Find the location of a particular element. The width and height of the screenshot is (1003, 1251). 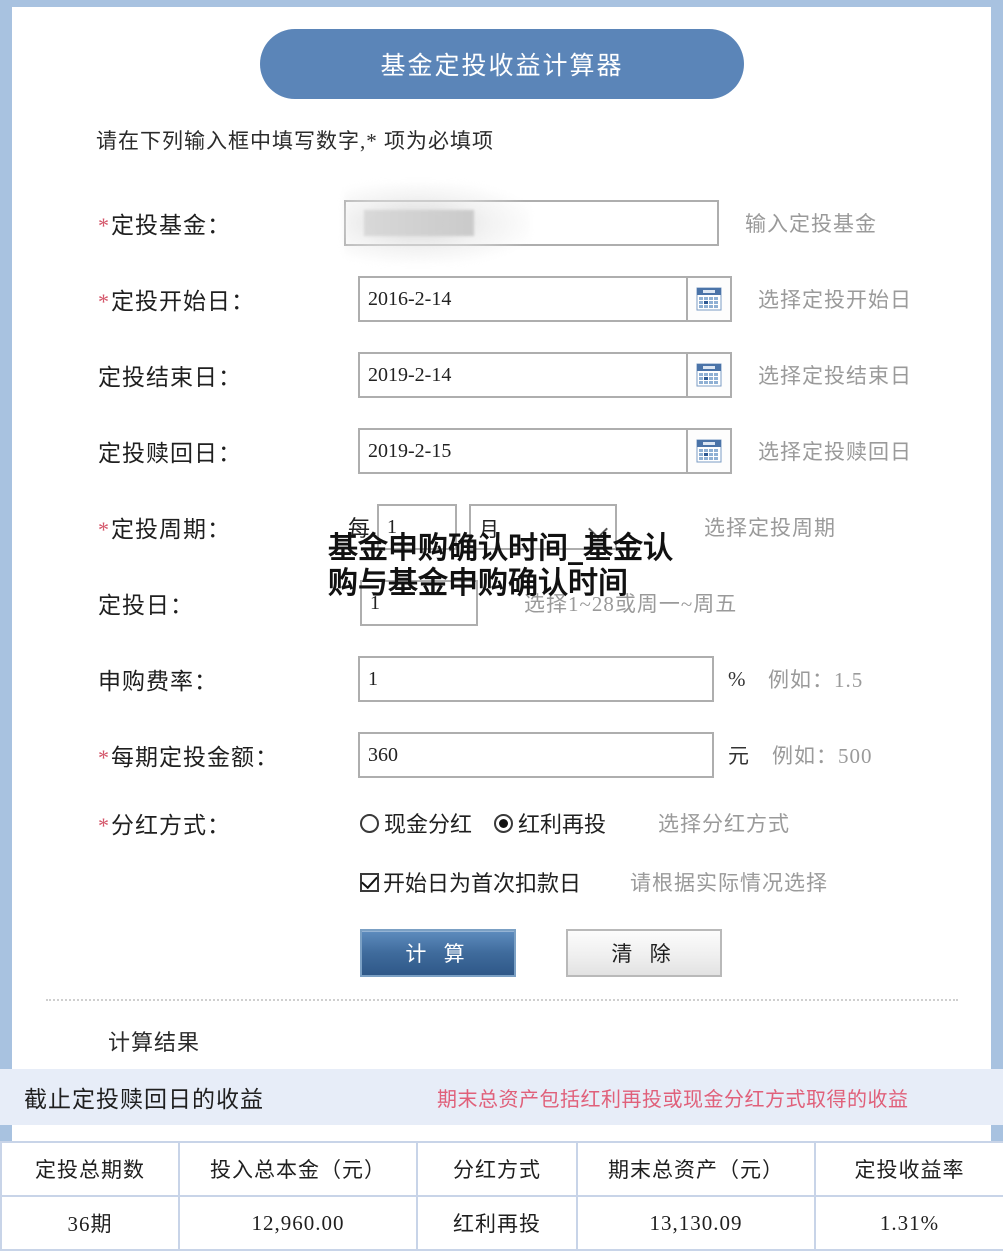

label-start-date: *定投开始日： is located at coordinates (176, 301).